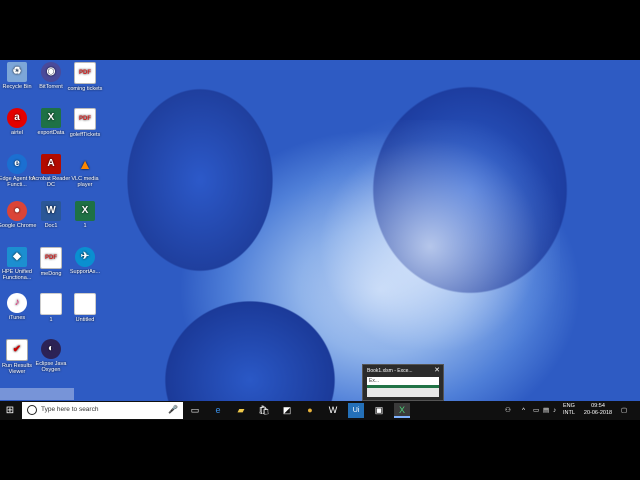  I want to click on acrobat-icon: A, so click(51, 164).